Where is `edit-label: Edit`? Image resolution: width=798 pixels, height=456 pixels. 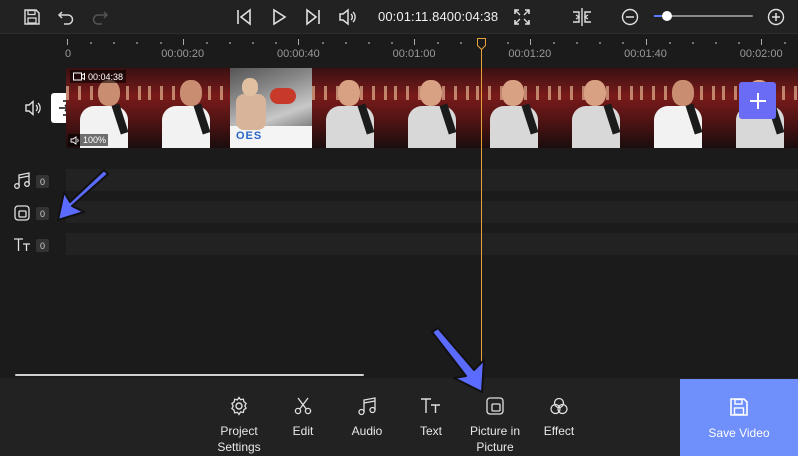 edit-label: Edit is located at coordinates (303, 431).